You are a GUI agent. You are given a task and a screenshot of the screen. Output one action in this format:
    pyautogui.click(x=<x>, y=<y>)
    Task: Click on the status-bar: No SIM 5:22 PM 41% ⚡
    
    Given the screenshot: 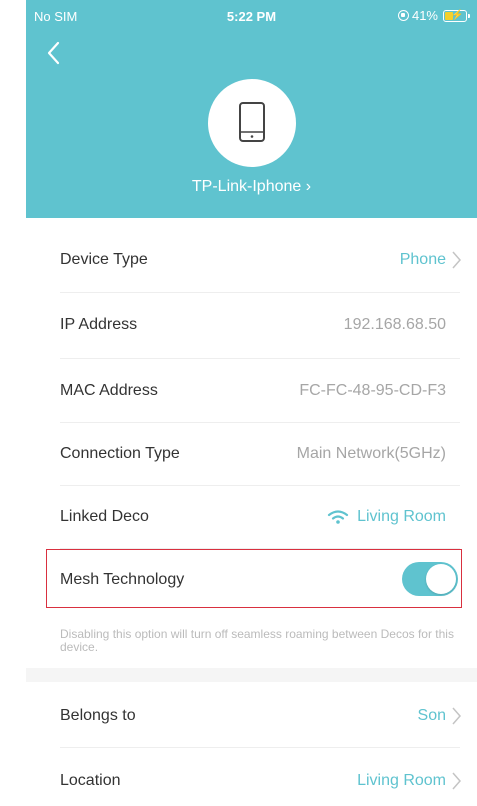 What is the action you would take?
    pyautogui.click(x=251, y=16)
    